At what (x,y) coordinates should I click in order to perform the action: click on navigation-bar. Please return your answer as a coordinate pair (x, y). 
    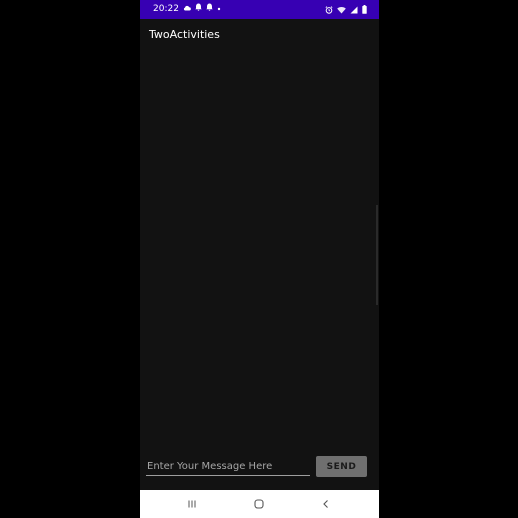
    Looking at the image, I should click on (259, 504).